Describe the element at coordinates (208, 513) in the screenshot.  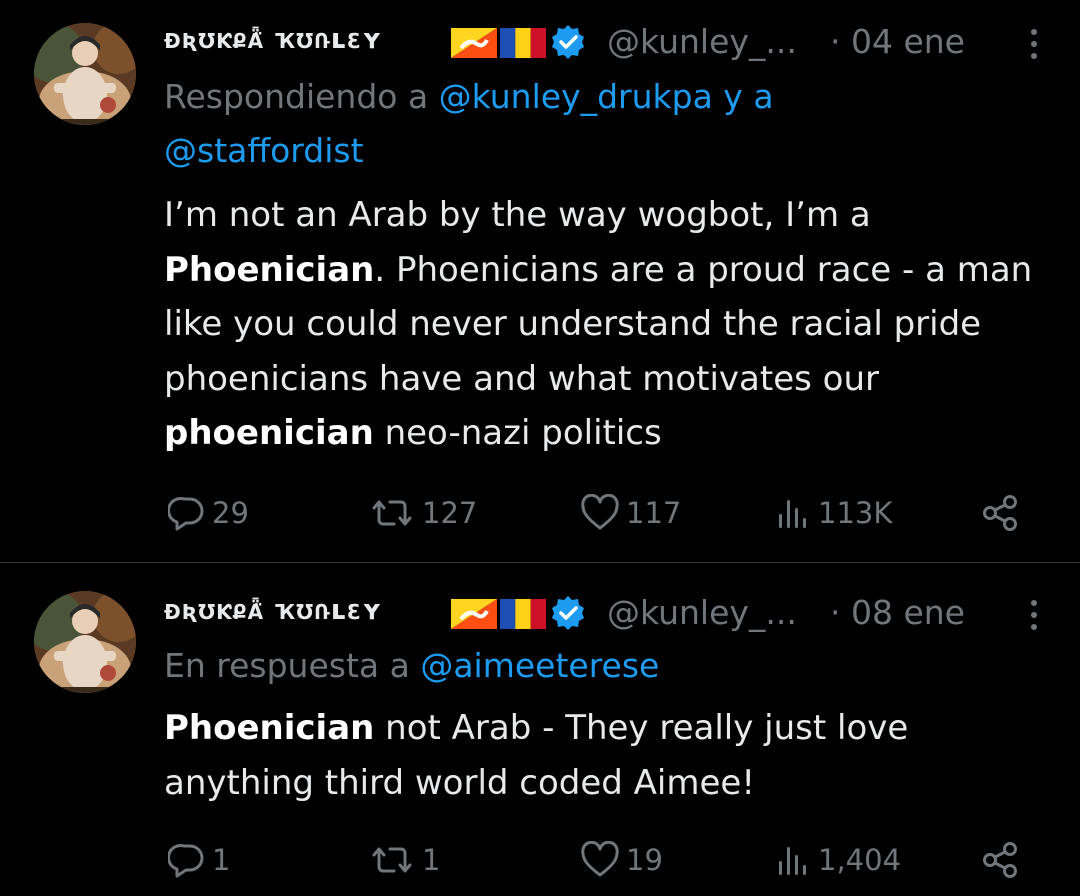
I see `reply-button: 29` at that location.